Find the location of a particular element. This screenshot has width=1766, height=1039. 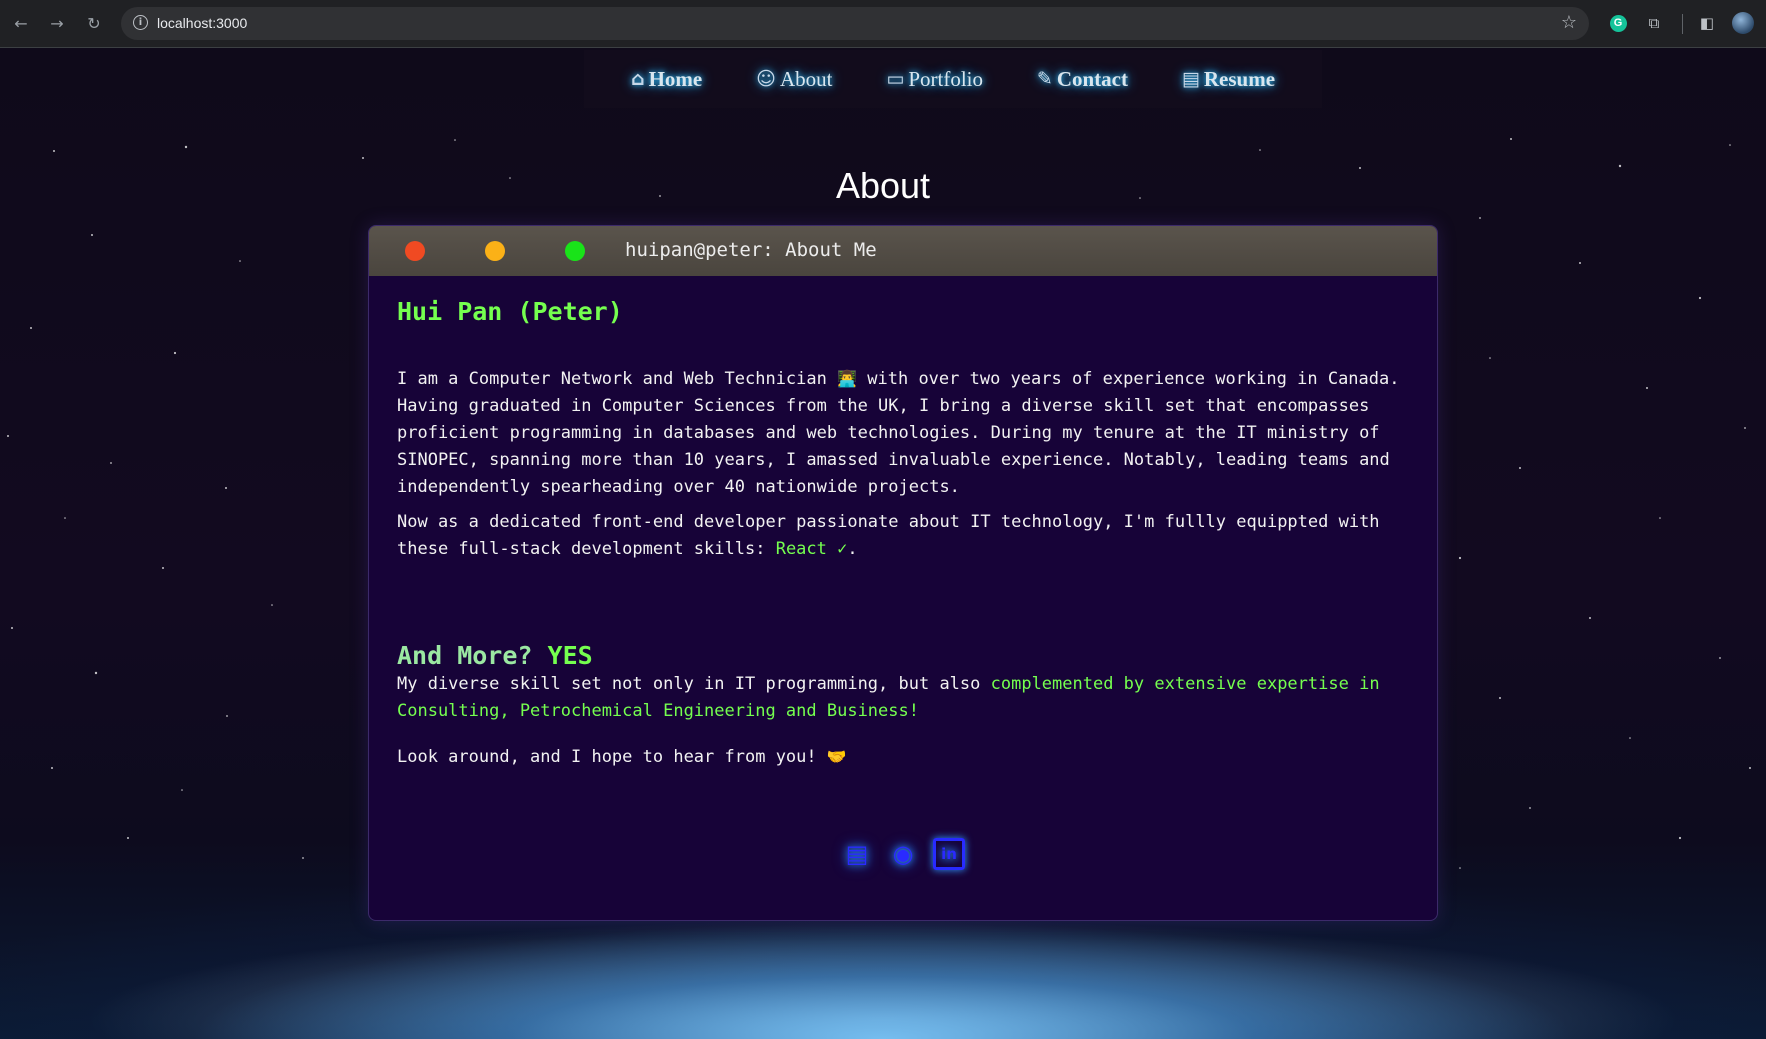

address-bar: i localhost:3000 ☆ is located at coordinates (855, 23).